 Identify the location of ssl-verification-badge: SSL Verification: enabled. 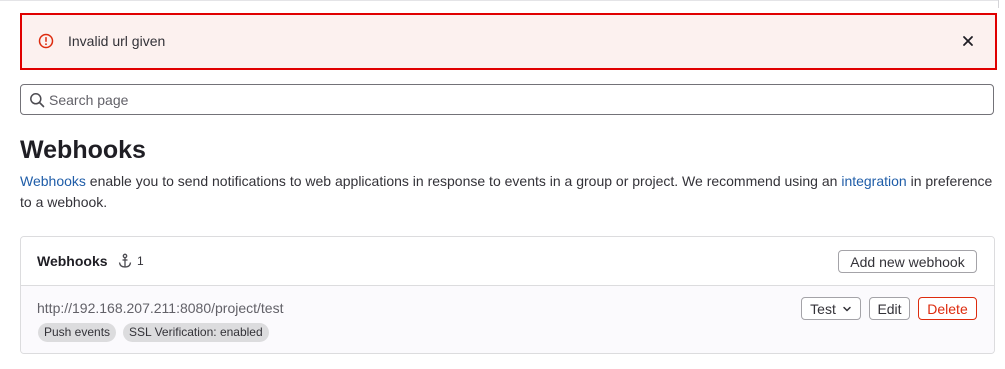
(196, 332).